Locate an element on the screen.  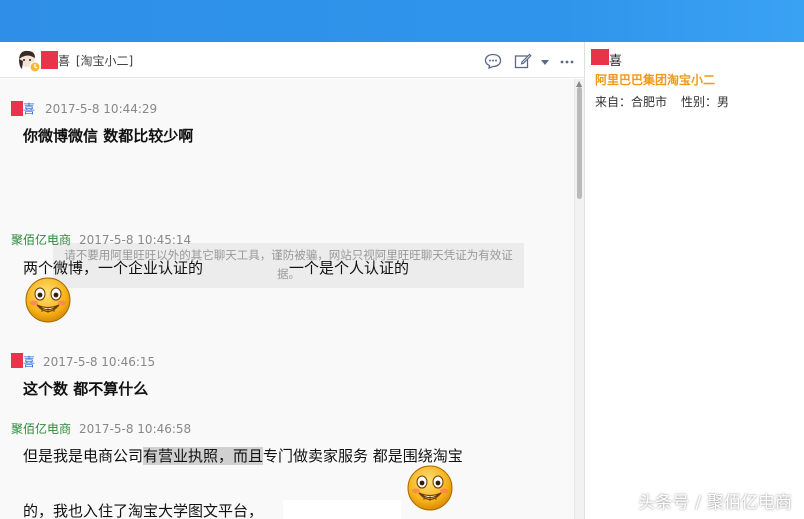
location-label: 来自：合肥市 is located at coordinates (631, 102).